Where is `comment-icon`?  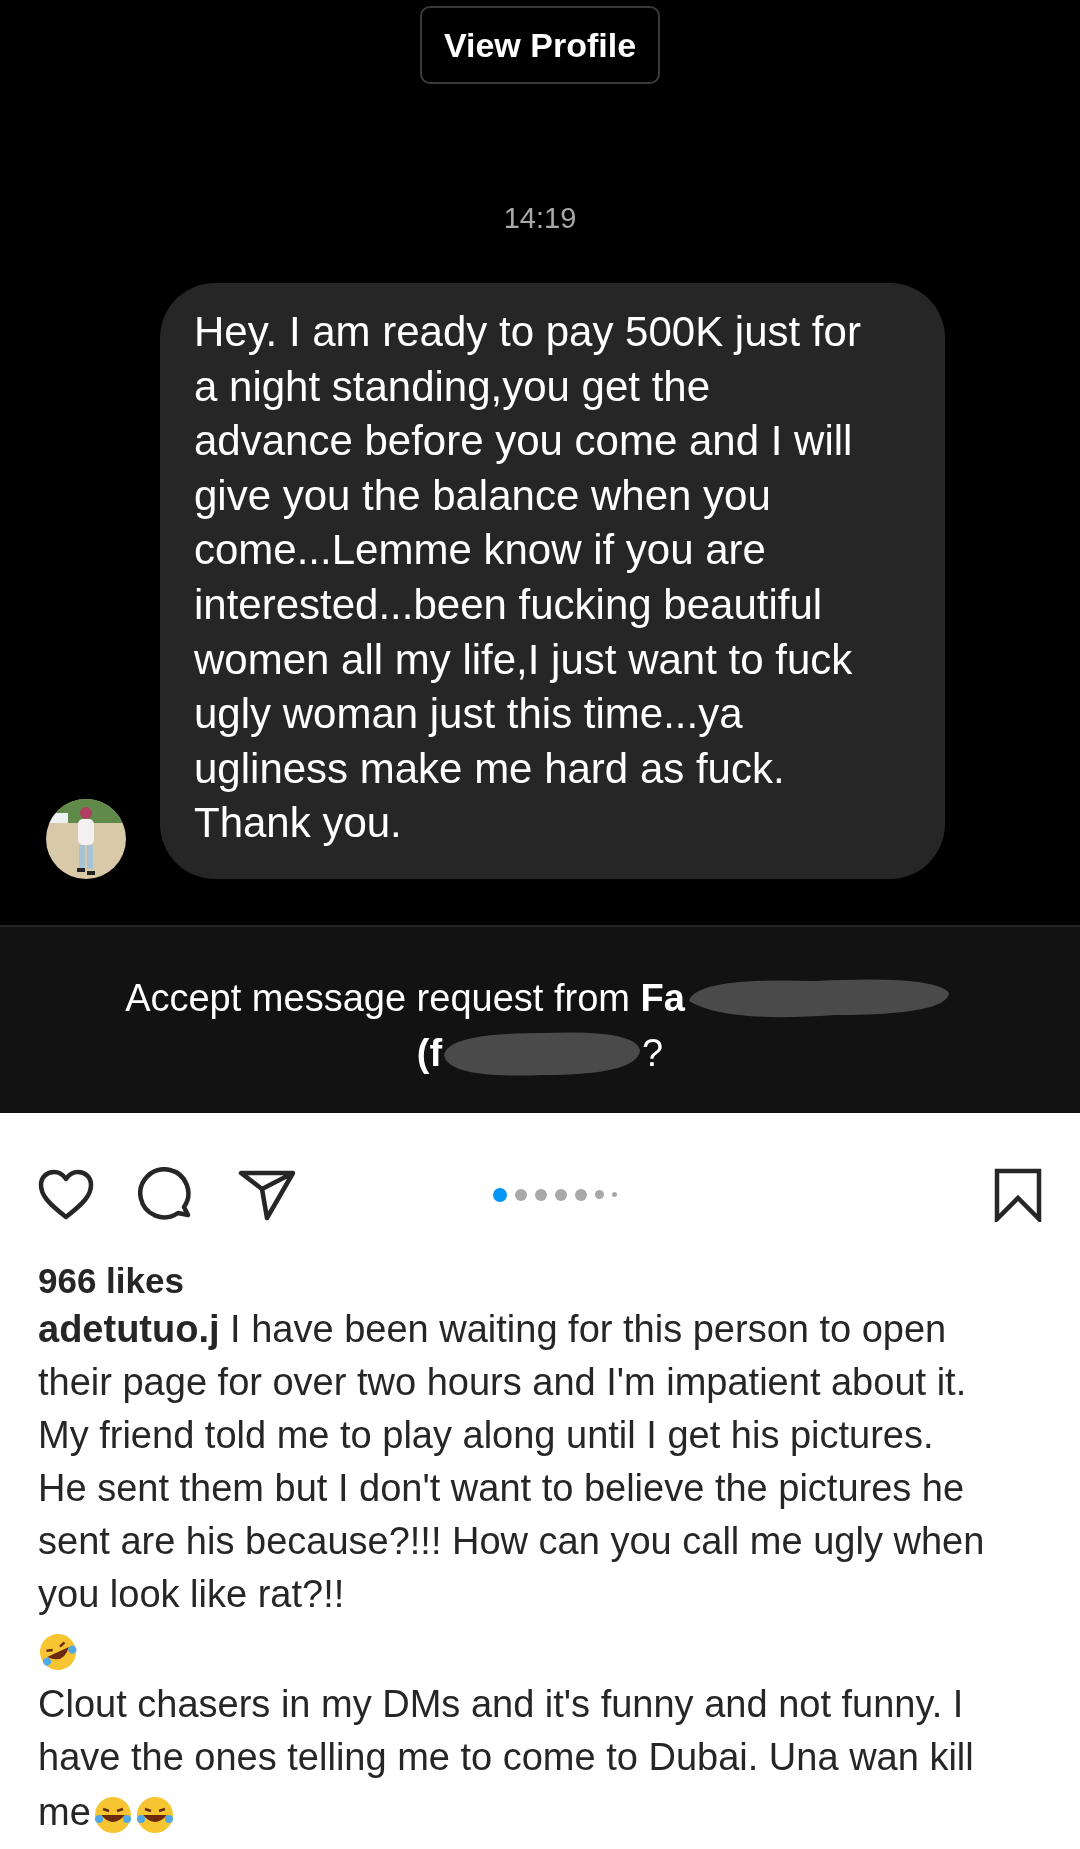
comment-icon is located at coordinates (166, 1194).